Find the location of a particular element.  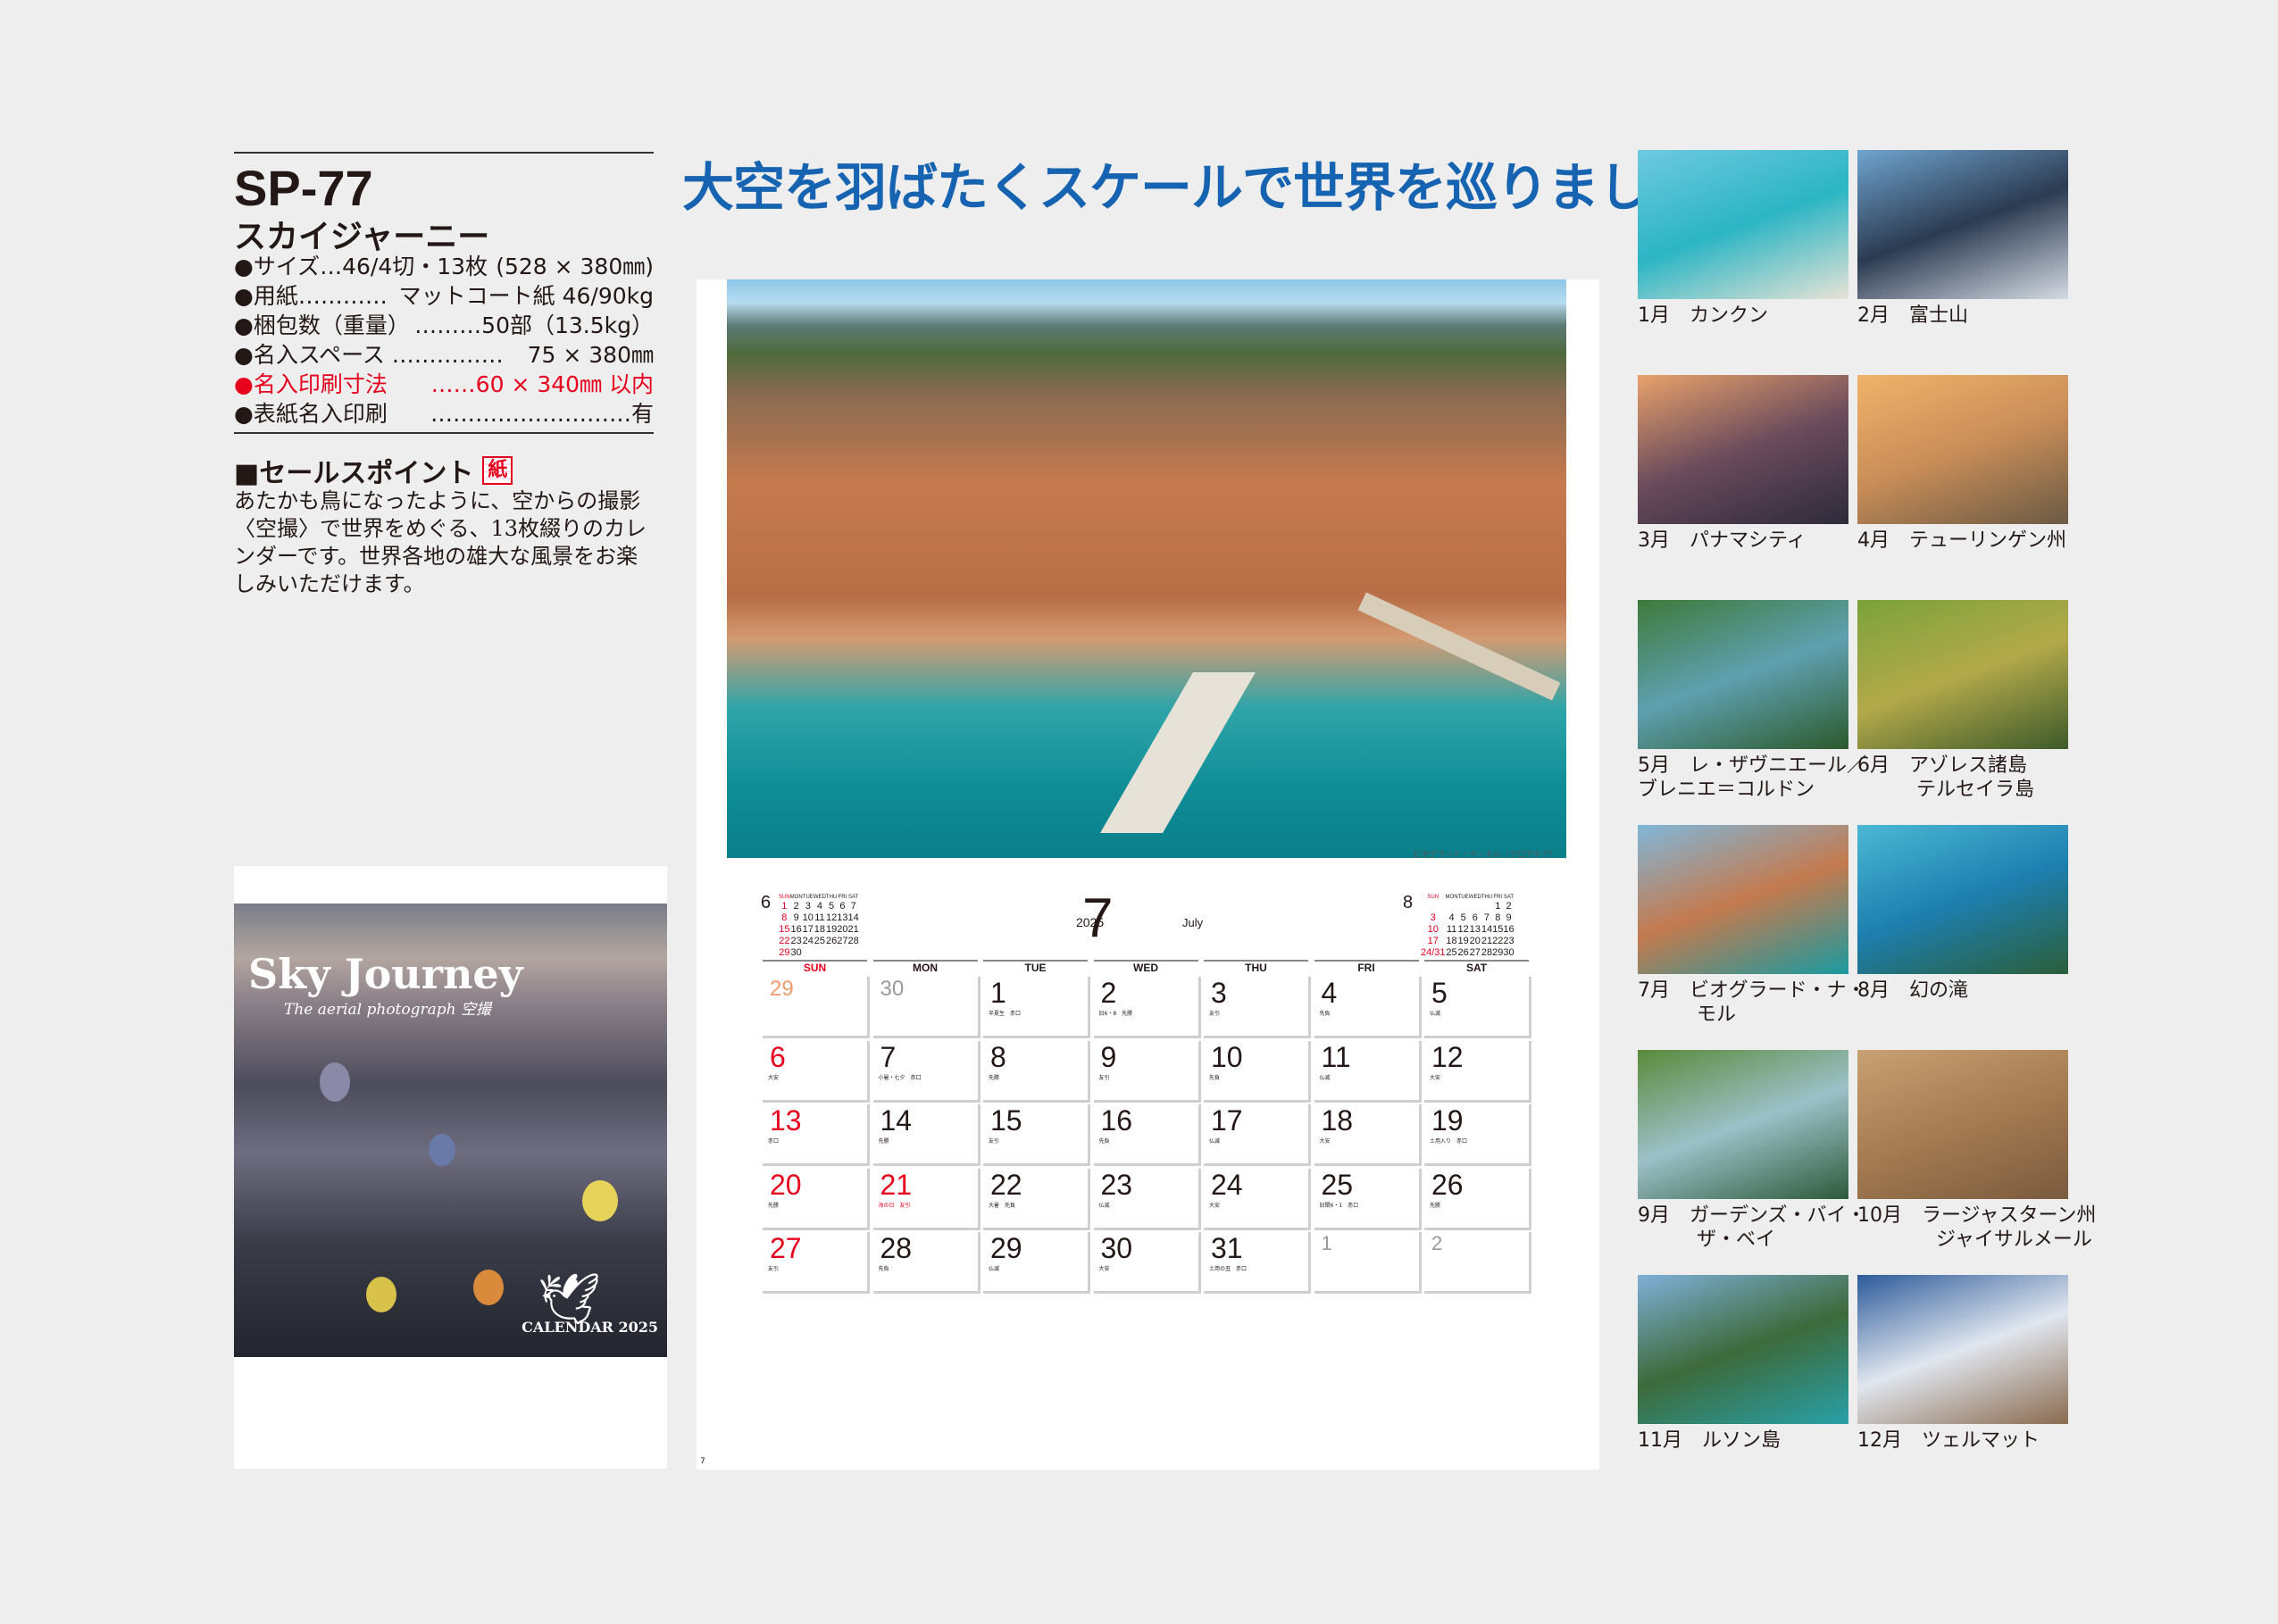

spec-value: ………50部（13.5kg） is located at coordinates (534, 325).